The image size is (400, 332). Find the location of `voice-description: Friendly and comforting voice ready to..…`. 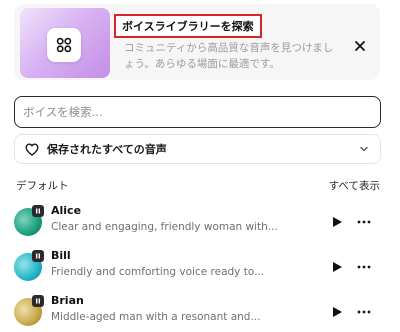

voice-description: Friendly and comforting voice ready to..… is located at coordinates (158, 272).